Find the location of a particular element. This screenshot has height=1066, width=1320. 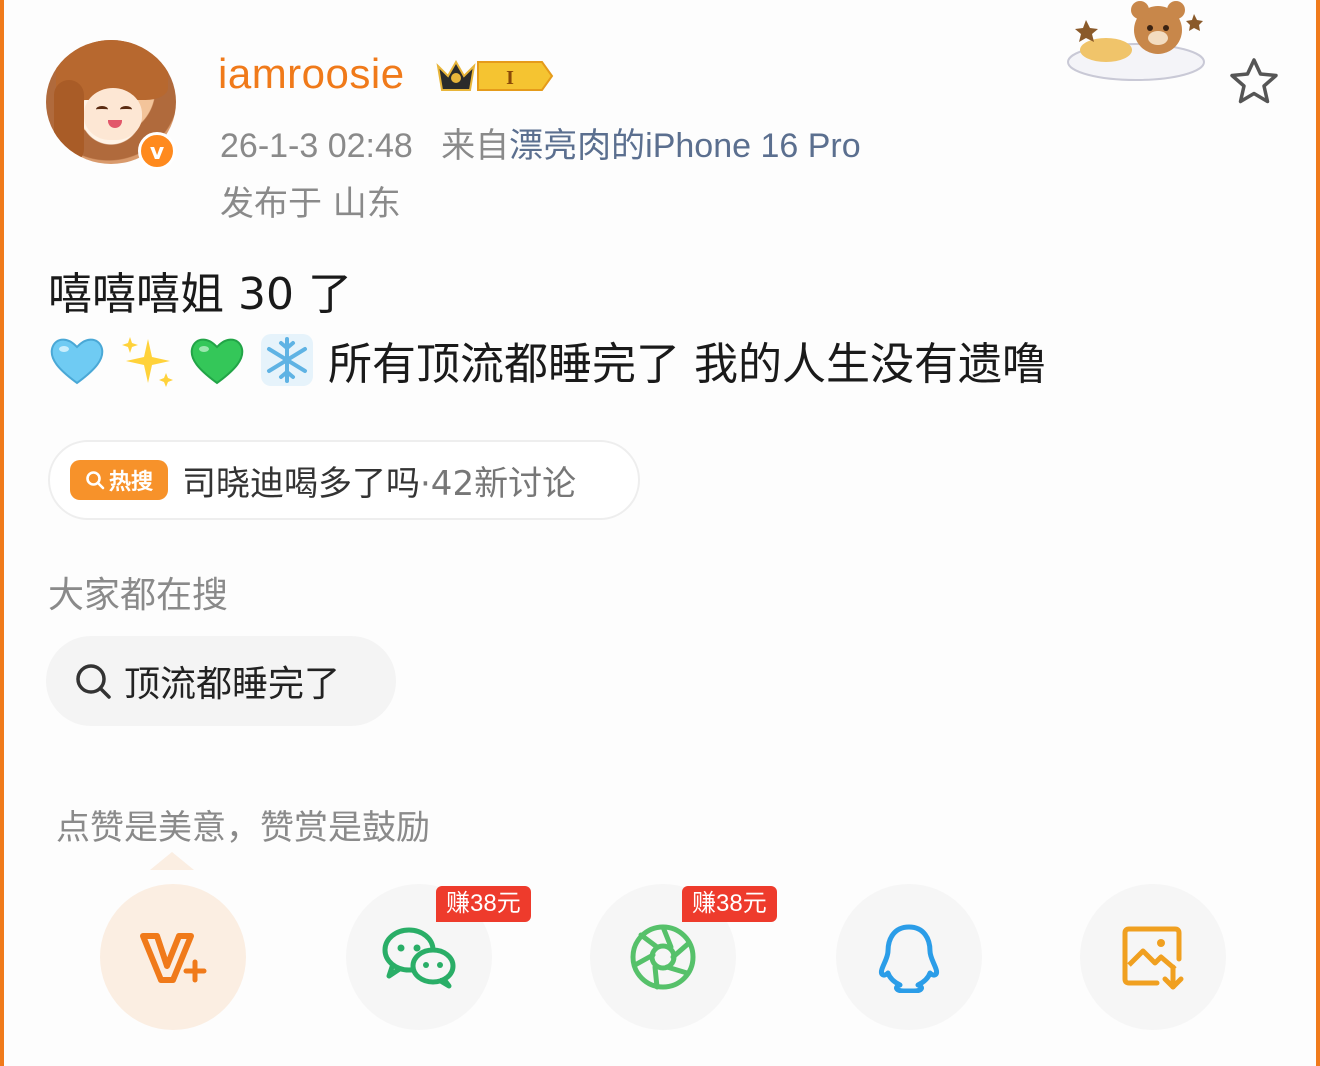

post-text-line-2: 所有顶流都睡完了 我的人生没有遗噜 is located at coordinates (547, 360).